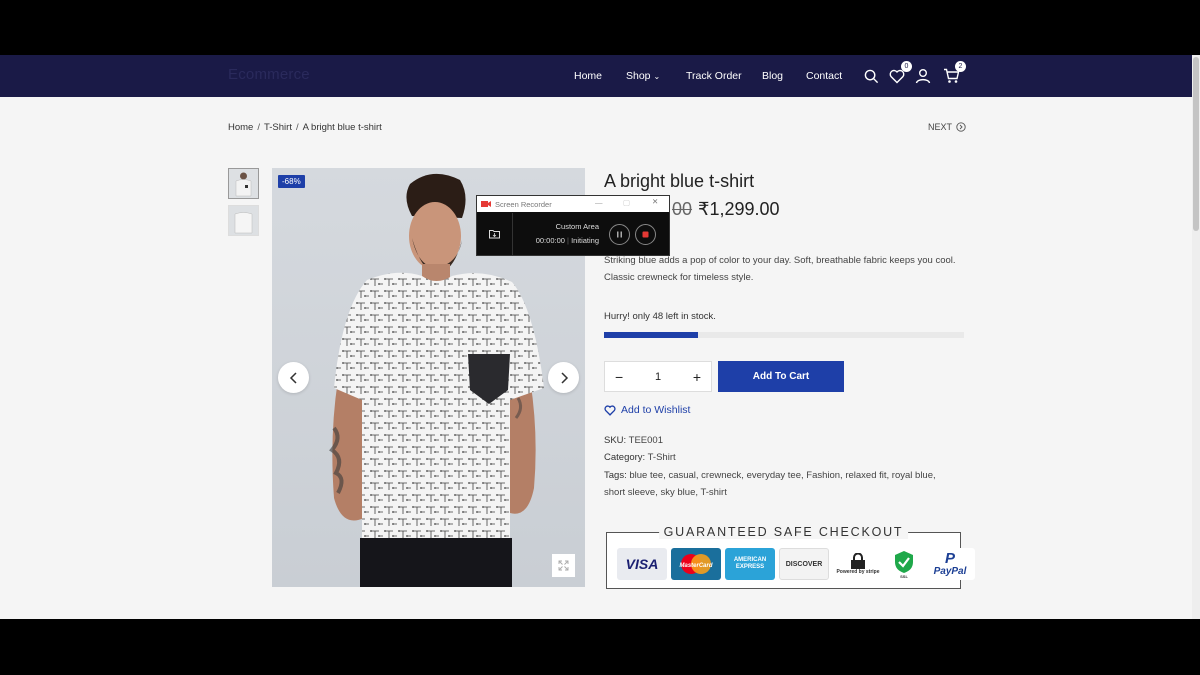 This screenshot has width=1200, height=675. What do you see at coordinates (784, 335) in the screenshot?
I see `stock-progress-bar` at bounding box center [784, 335].